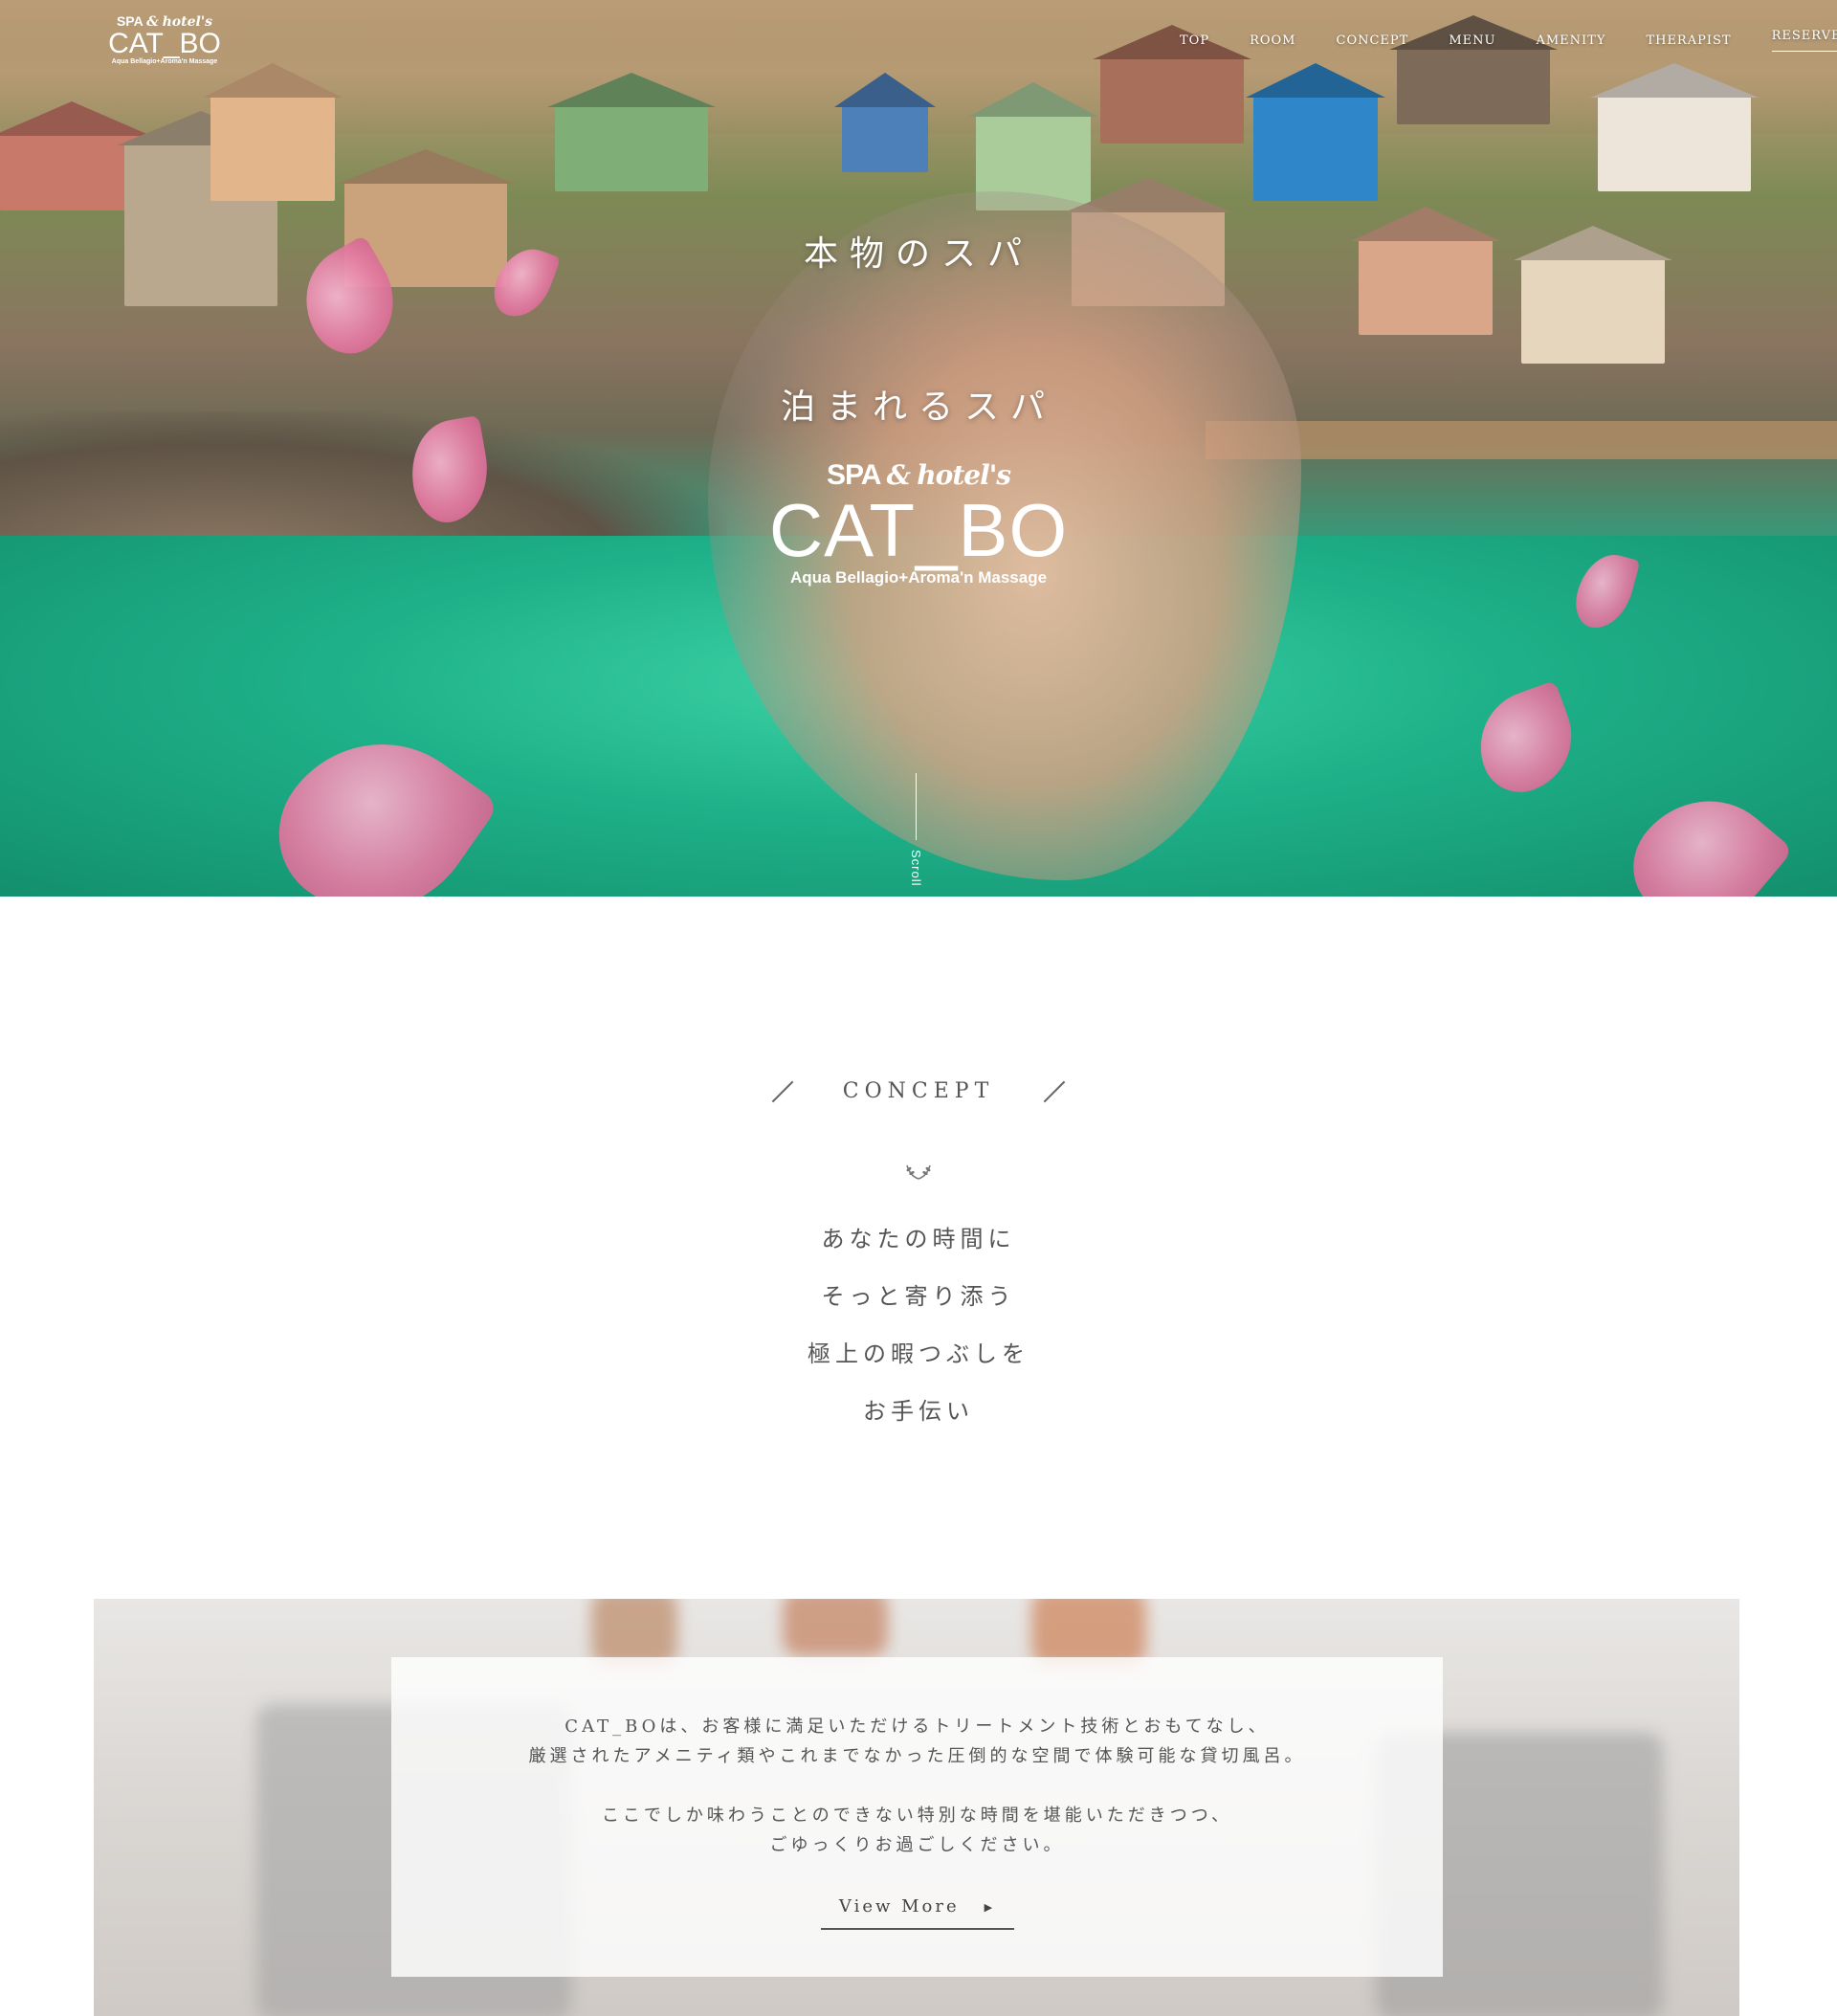  Describe the element at coordinates (990, 1907) in the screenshot. I see `triangle-right-icon: ▶` at that location.